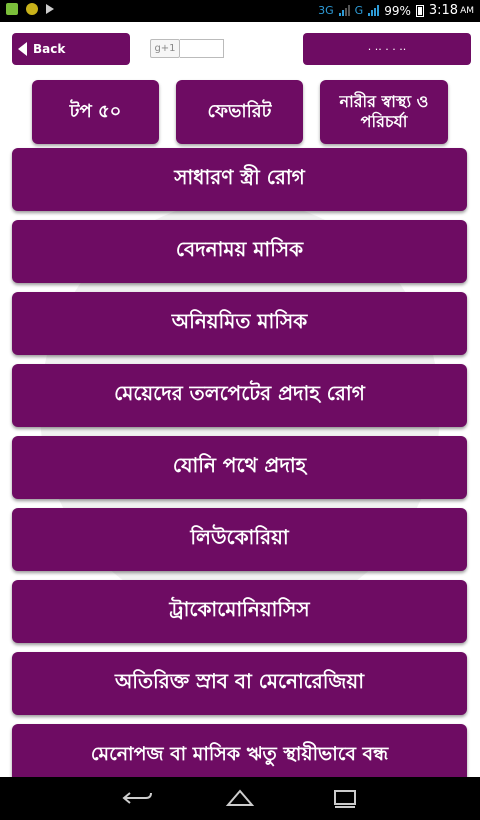 The image size is (480, 820). Describe the element at coordinates (443, 10) in the screenshot. I see `clock: 3:18` at that location.